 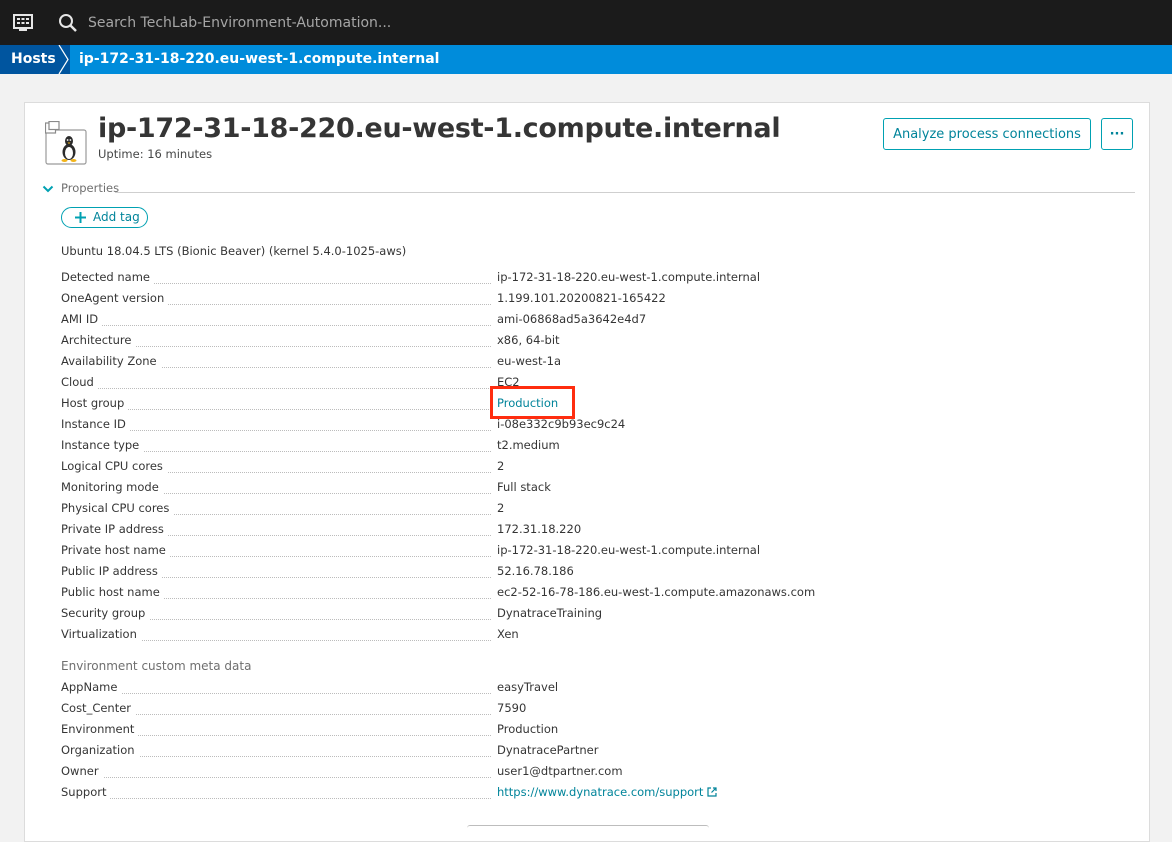 I want to click on meta-value: Production, so click(x=528, y=729).